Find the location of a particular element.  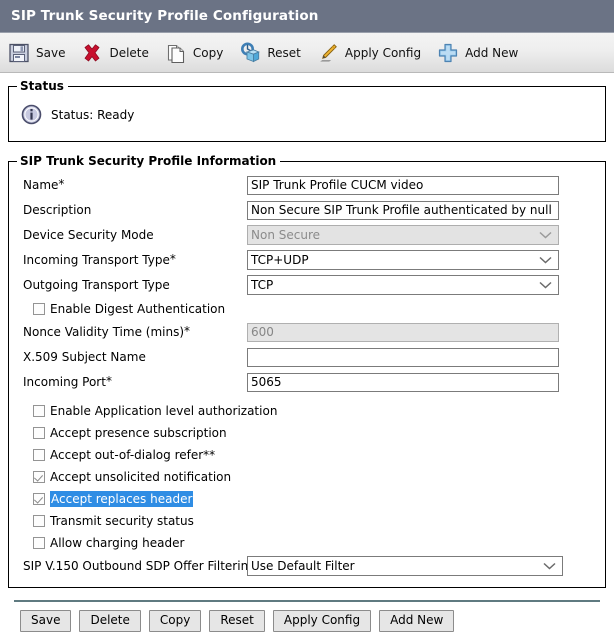

checkbox-row-accept-unsolicited-notification: Accept unsolicited notification is located at coordinates (307, 477).